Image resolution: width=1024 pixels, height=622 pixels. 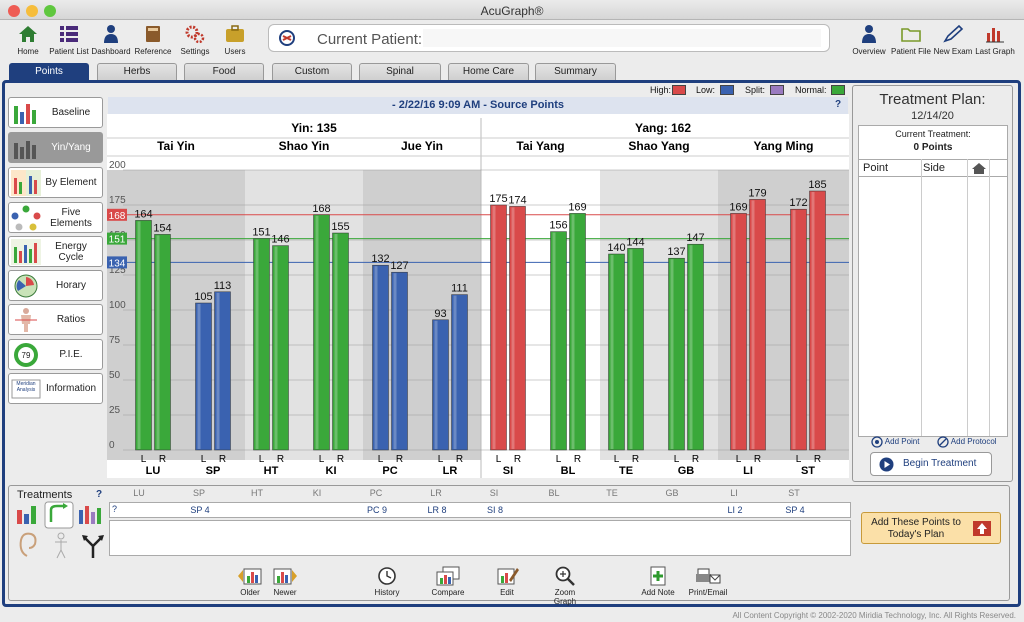 What do you see at coordinates (911, 35) in the screenshot?
I see `folder-icon` at bounding box center [911, 35].